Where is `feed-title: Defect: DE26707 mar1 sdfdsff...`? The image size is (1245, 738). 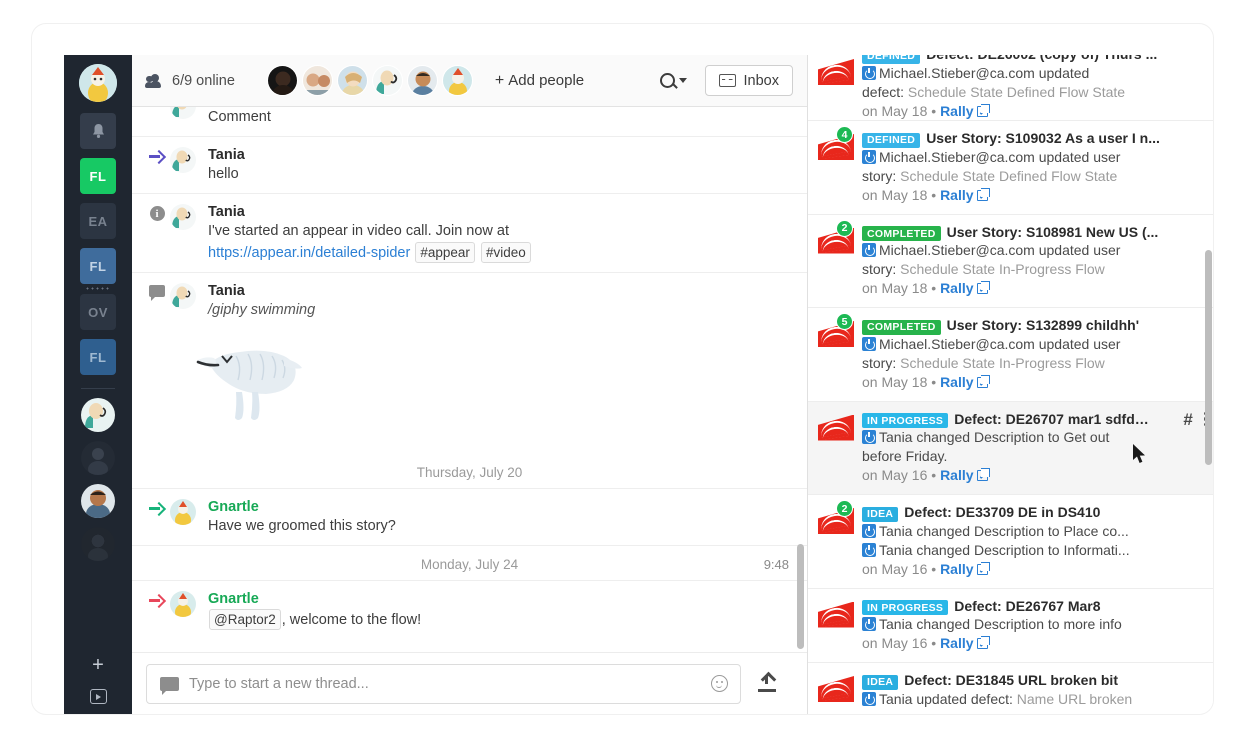 feed-title: Defect: DE26707 mar1 sdfdsff... is located at coordinates (1051, 419).